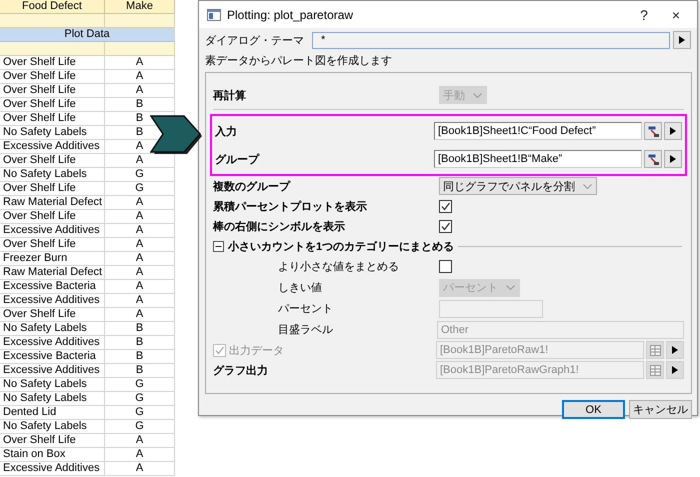  Describe the element at coordinates (237, 159) in the screenshot. I see `field-label: グループ` at that location.